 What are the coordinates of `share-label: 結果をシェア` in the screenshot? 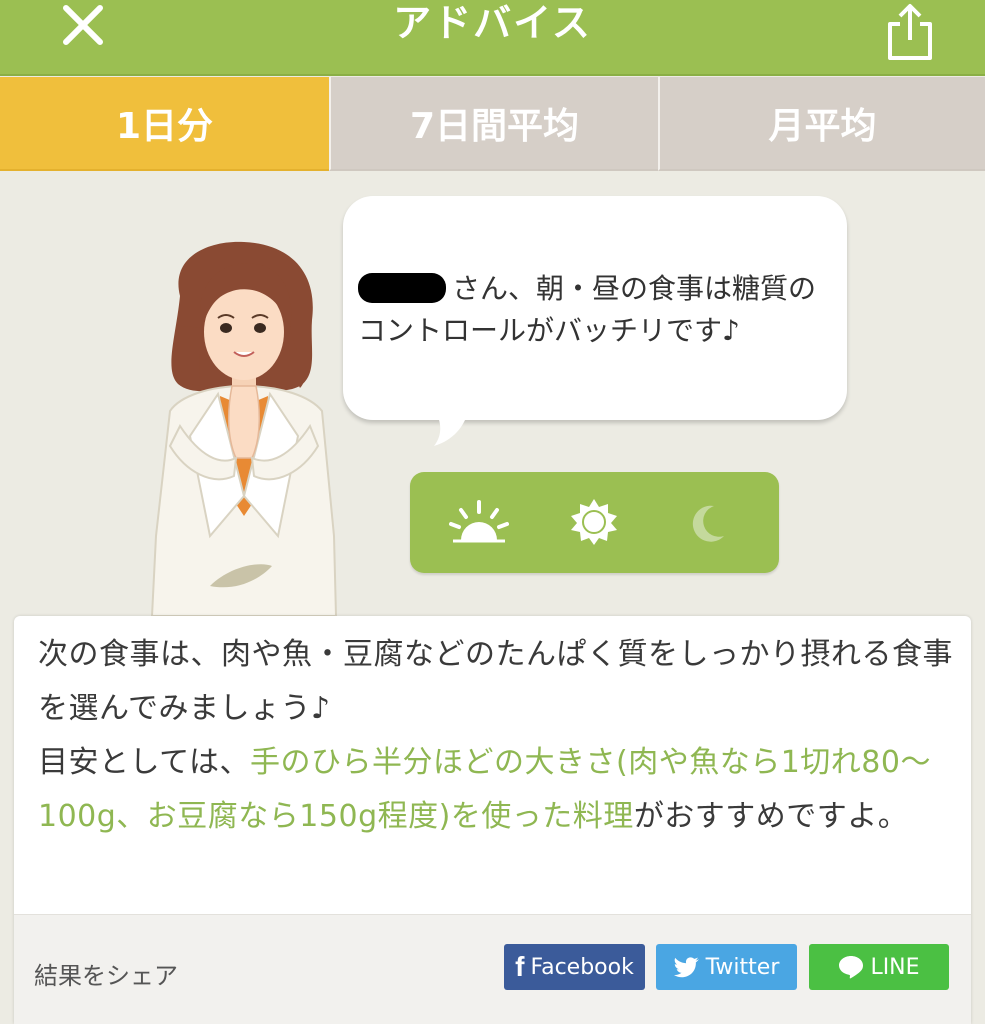 It's located at (106, 976).